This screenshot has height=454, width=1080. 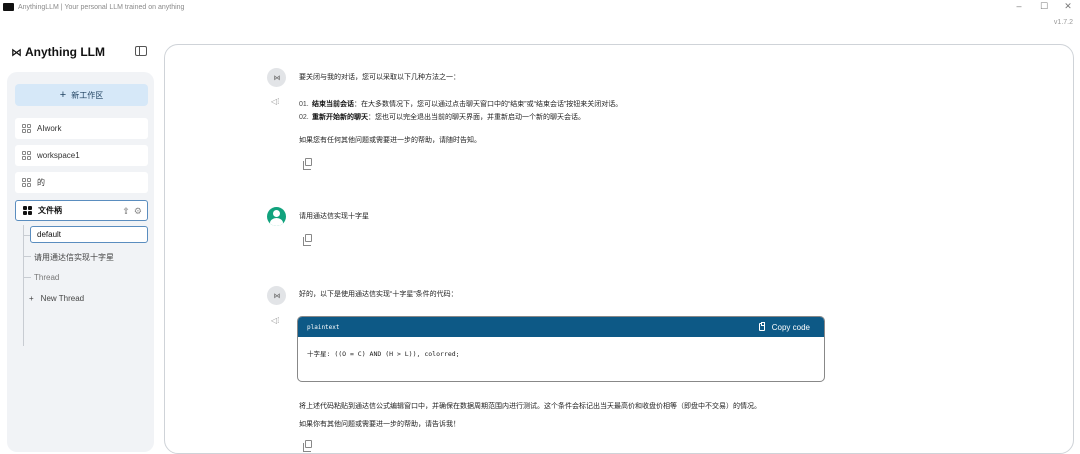 What do you see at coordinates (476, 117) in the screenshot?
I see `list-text: ：您也可以完全退出当前的聊天界面，并重新启动一个新的聊天会话。` at bounding box center [476, 117].